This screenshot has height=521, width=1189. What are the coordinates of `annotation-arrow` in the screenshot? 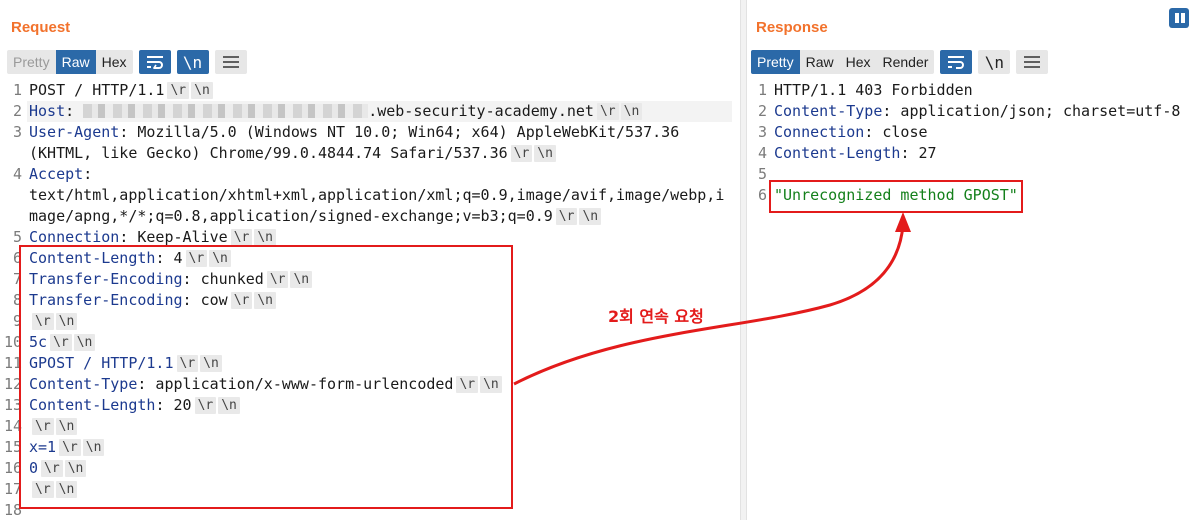 It's located at (712, 299).